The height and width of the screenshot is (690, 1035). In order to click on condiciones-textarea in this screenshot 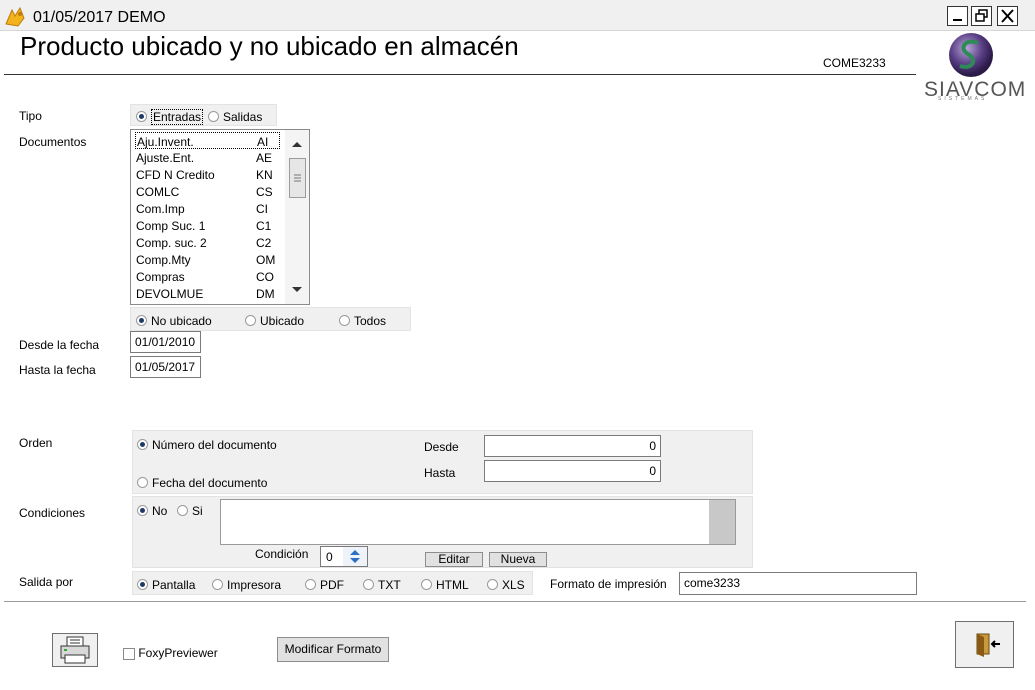, I will do `click(478, 522)`.